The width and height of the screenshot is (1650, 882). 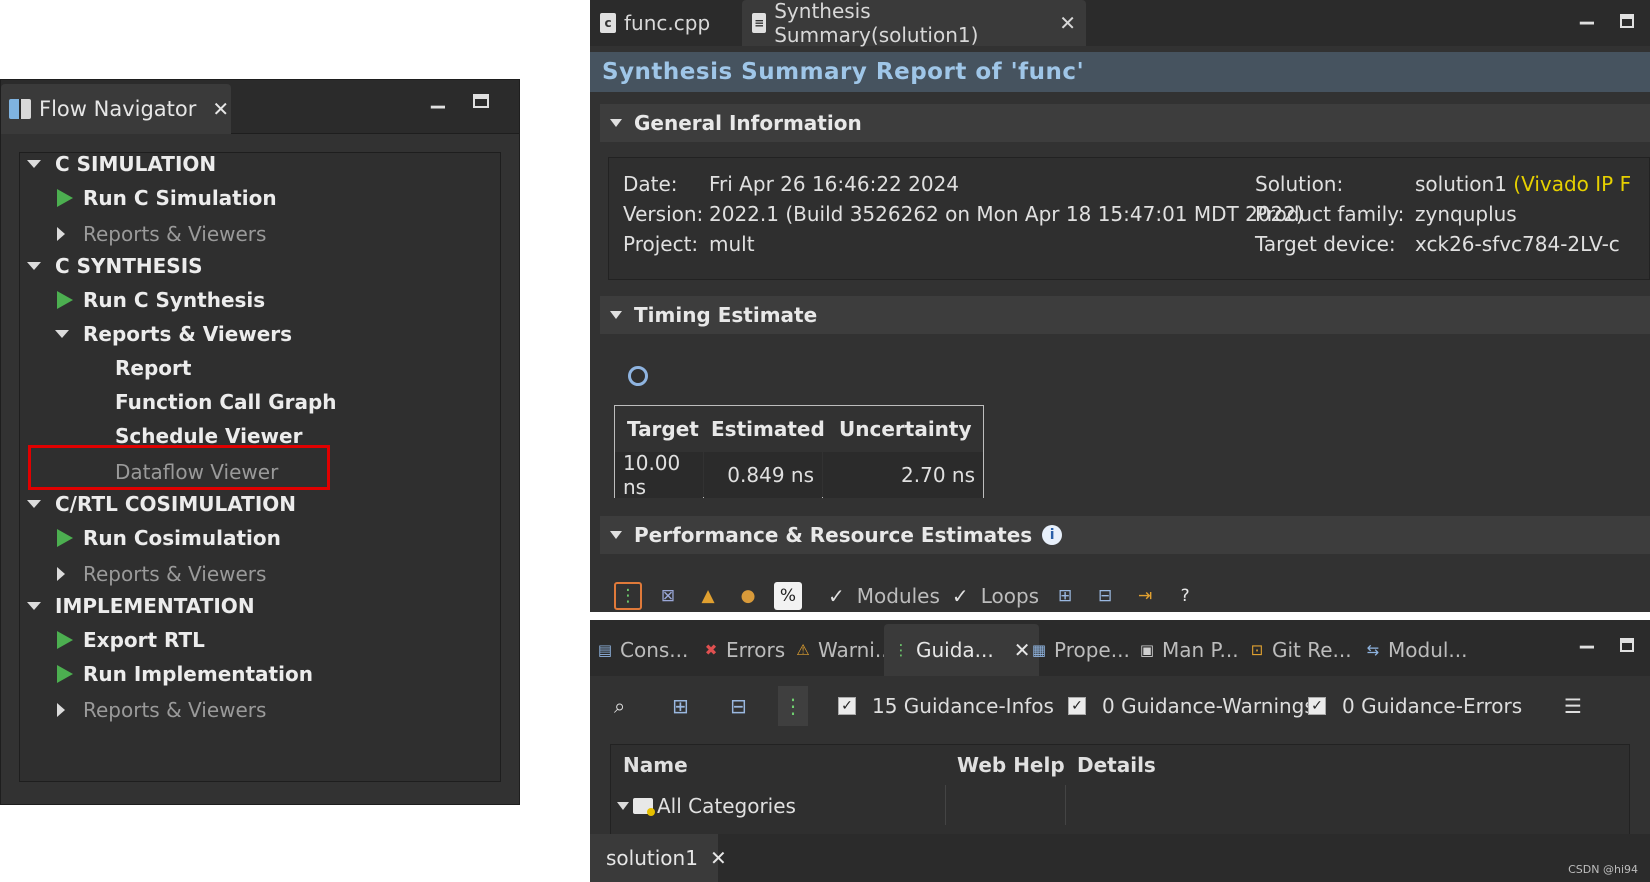 I want to click on tab-func-cpp: c func.cpp, so click(x=665, y=23).